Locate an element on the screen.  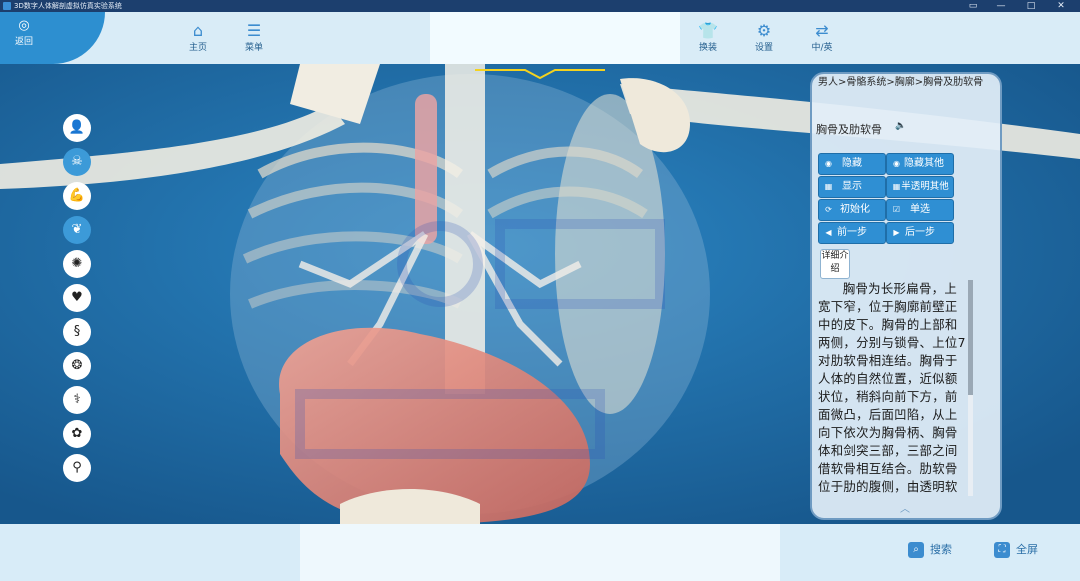
next-step-label: 后一步 is located at coordinates (920, 232).